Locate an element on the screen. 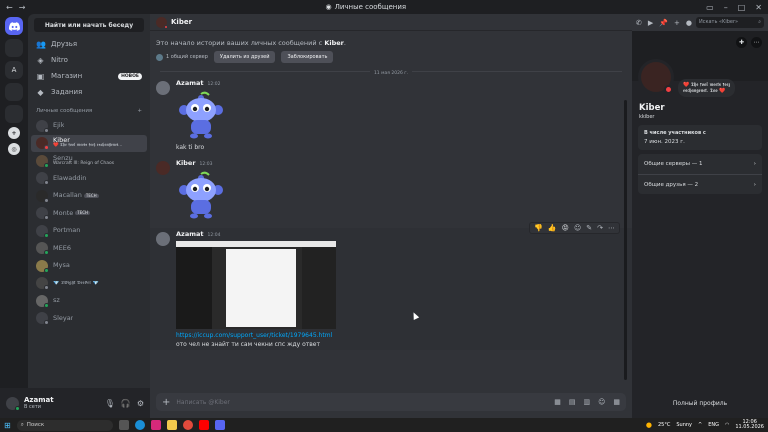 The height and width of the screenshot is (432, 768). headphones-icon: 🎧 is located at coordinates (126, 403).